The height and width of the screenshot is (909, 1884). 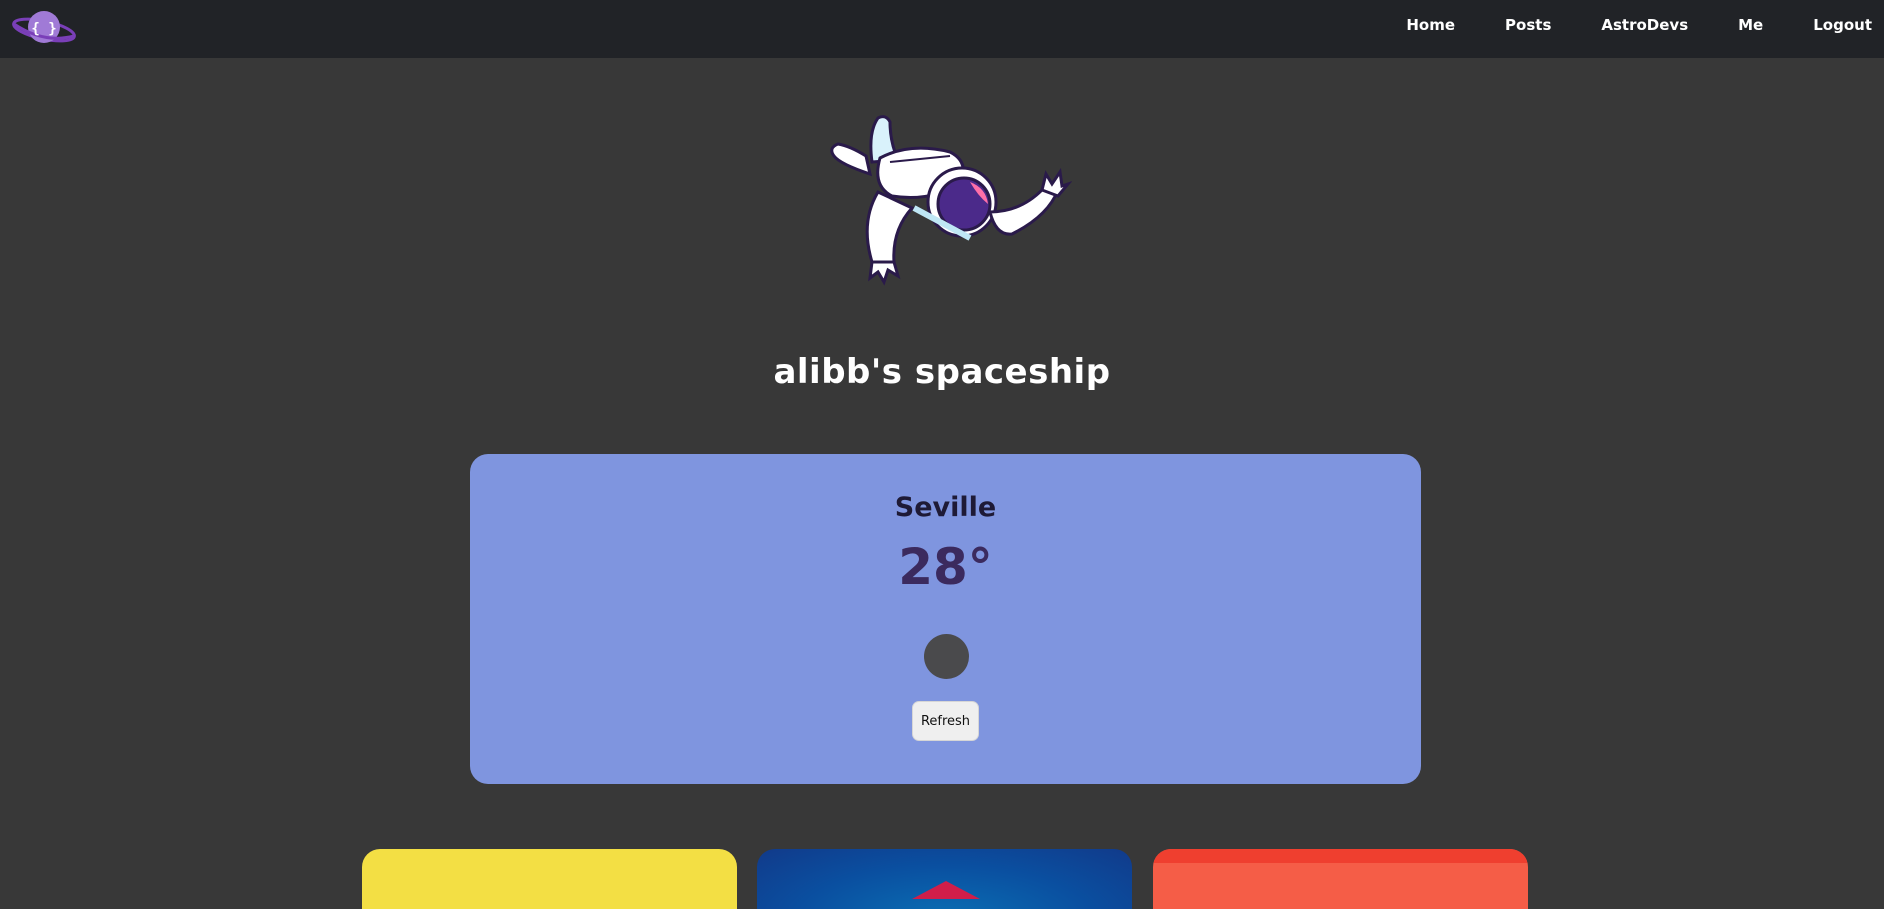 What do you see at coordinates (1430, 25) in the screenshot?
I see `nav-link-home: Home` at bounding box center [1430, 25].